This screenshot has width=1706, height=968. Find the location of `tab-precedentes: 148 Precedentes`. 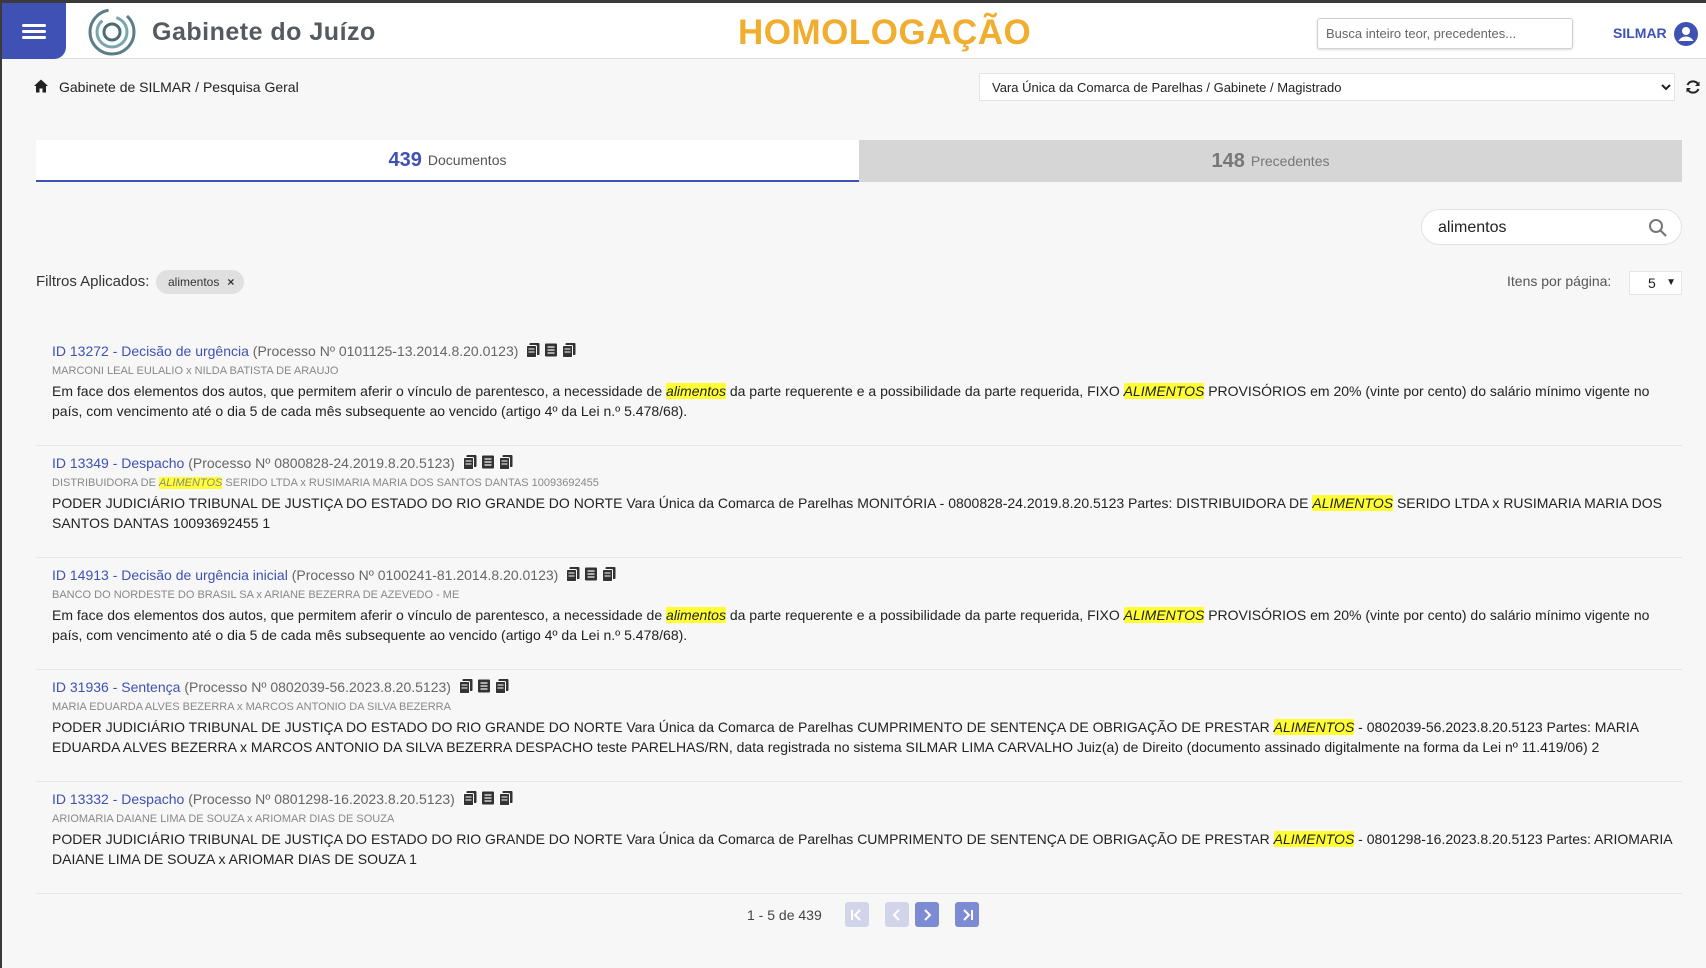

tab-precedentes: 148 Precedentes is located at coordinates (1270, 161).